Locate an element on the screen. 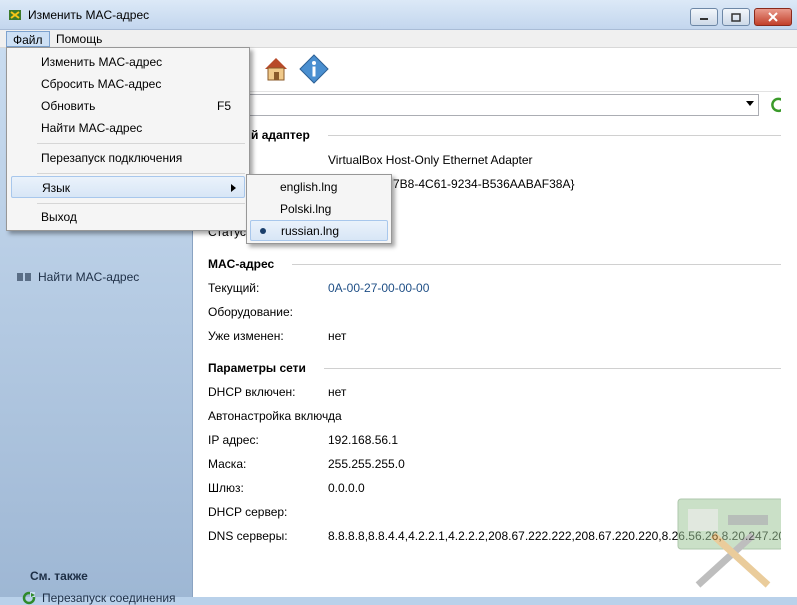 The height and width of the screenshot is (605, 797). chevron-down-icon is located at coordinates (750, 103).